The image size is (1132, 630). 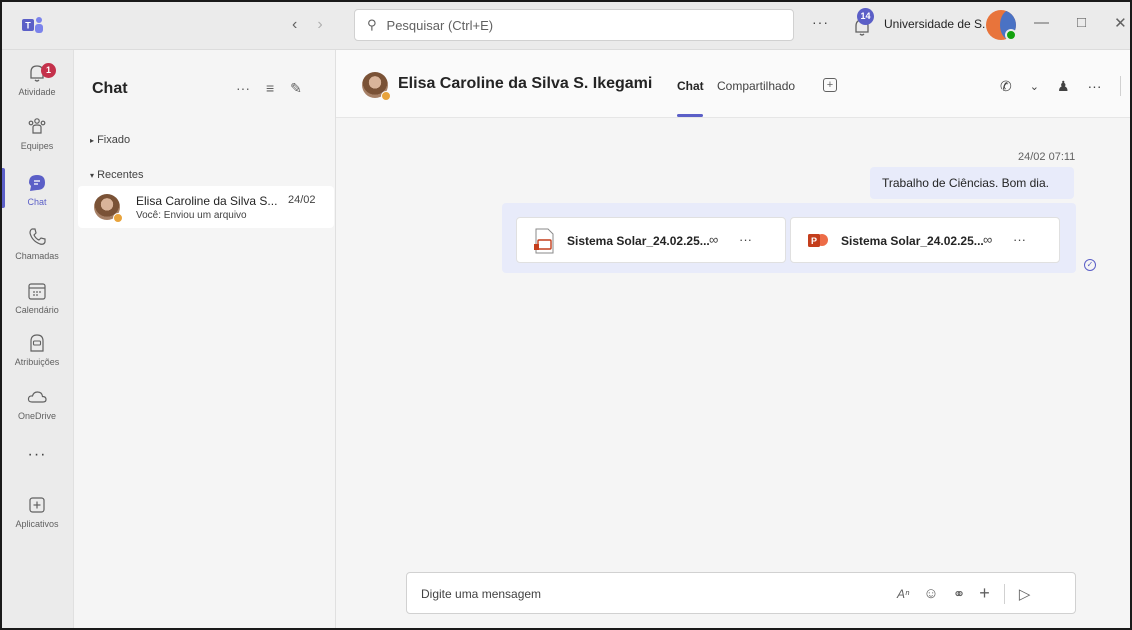 What do you see at coordinates (814, 241) in the screenshot?
I see `svg-text: P` at bounding box center [814, 241].